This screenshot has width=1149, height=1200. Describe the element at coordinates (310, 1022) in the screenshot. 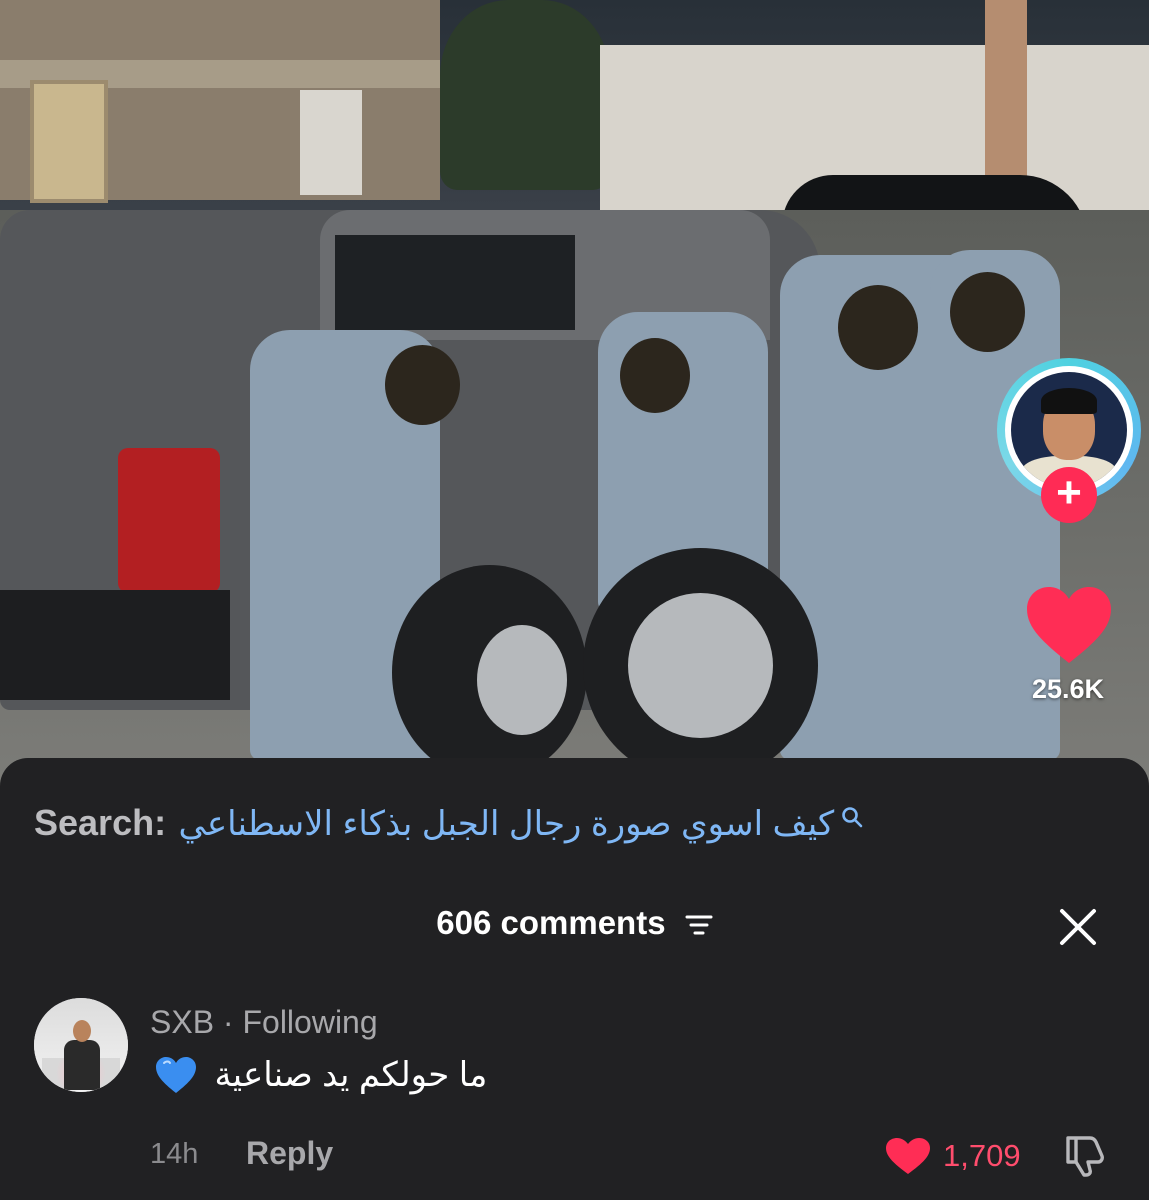

I see `following-label: Following` at that location.